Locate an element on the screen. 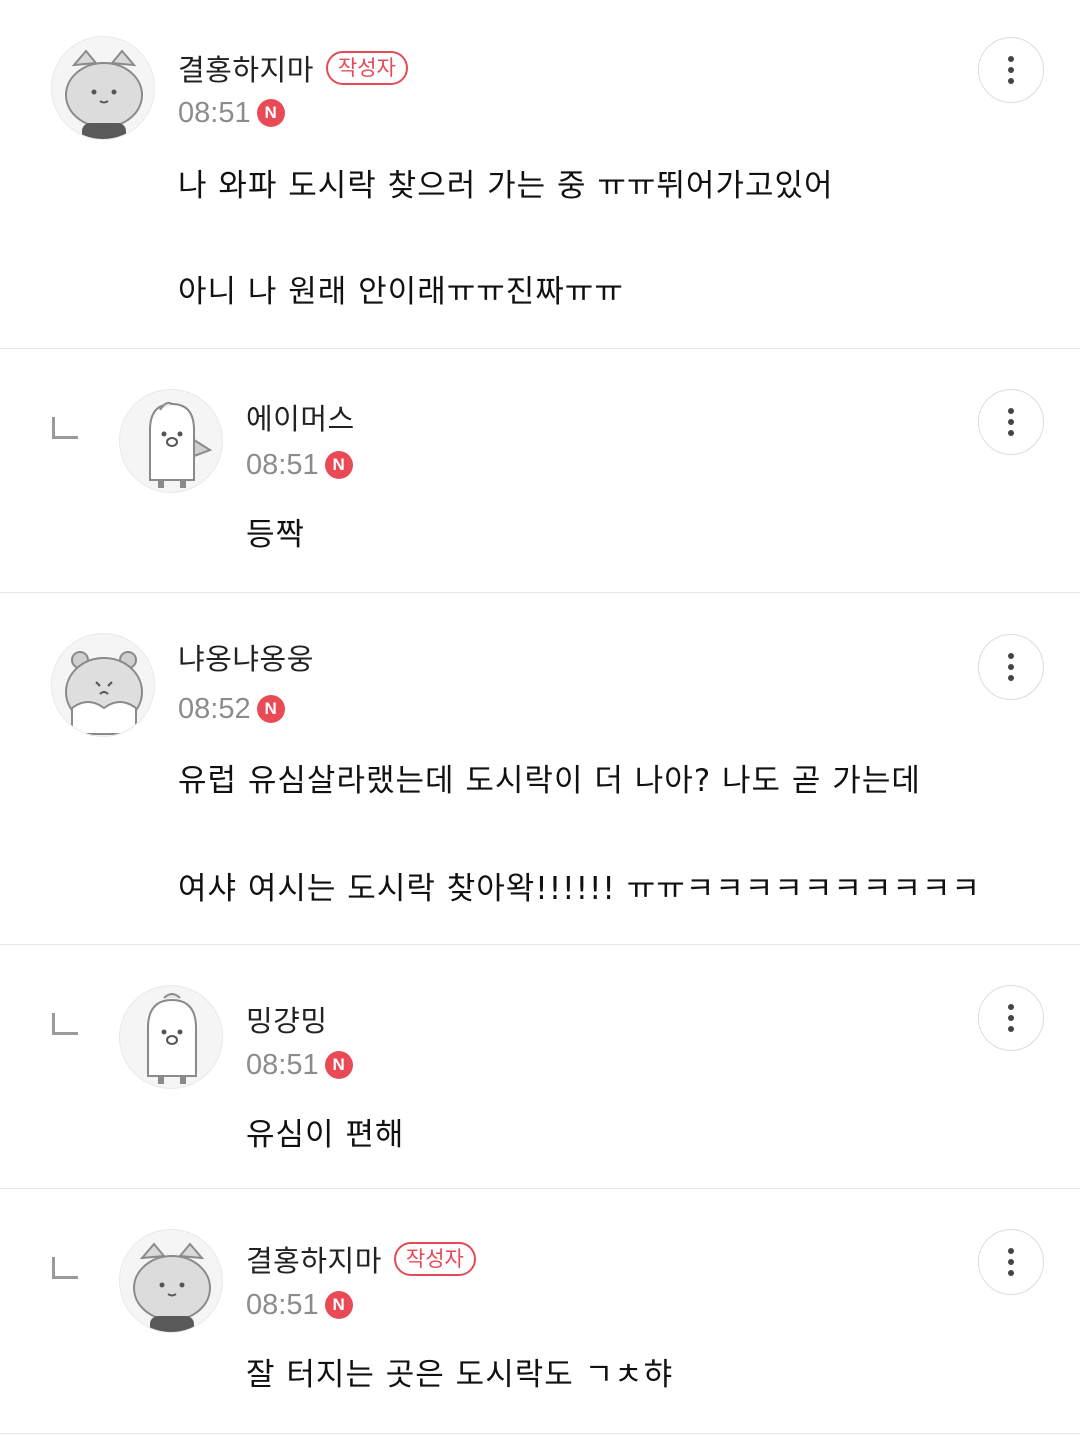 This screenshot has height=1436, width=1080. comment-text-line: 여샤 여시는 도시락 찾아왁!!!!!! ㅠㅠㅋㅋㅋㅋㅋㅋㅋㅋㅋㅋ is located at coordinates (579, 889).